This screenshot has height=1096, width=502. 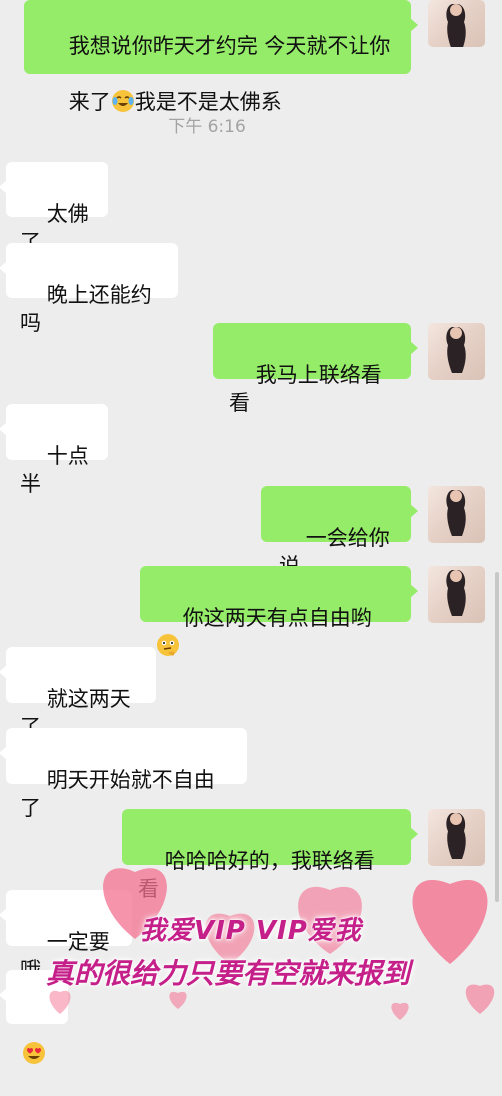 What do you see at coordinates (229, 46) in the screenshot?
I see `message-text: 我想说你昨天才约完 今天就不让你` at bounding box center [229, 46].